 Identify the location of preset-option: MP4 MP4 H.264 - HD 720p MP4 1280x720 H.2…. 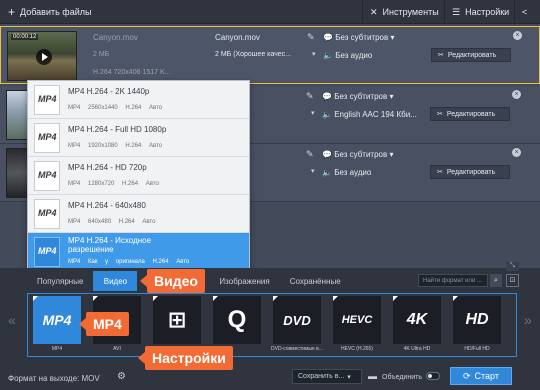
(138, 176).